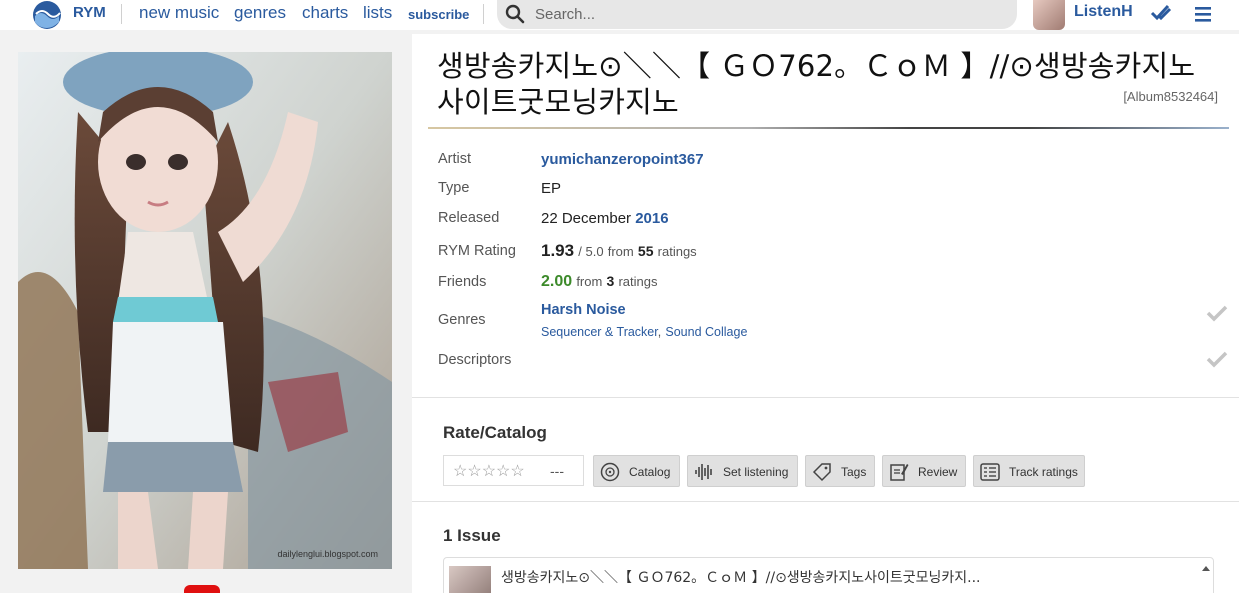 Image resolution: width=1239 pixels, height=593 pixels. Describe the element at coordinates (551, 188) in the screenshot. I see `type-value: EP` at that location.